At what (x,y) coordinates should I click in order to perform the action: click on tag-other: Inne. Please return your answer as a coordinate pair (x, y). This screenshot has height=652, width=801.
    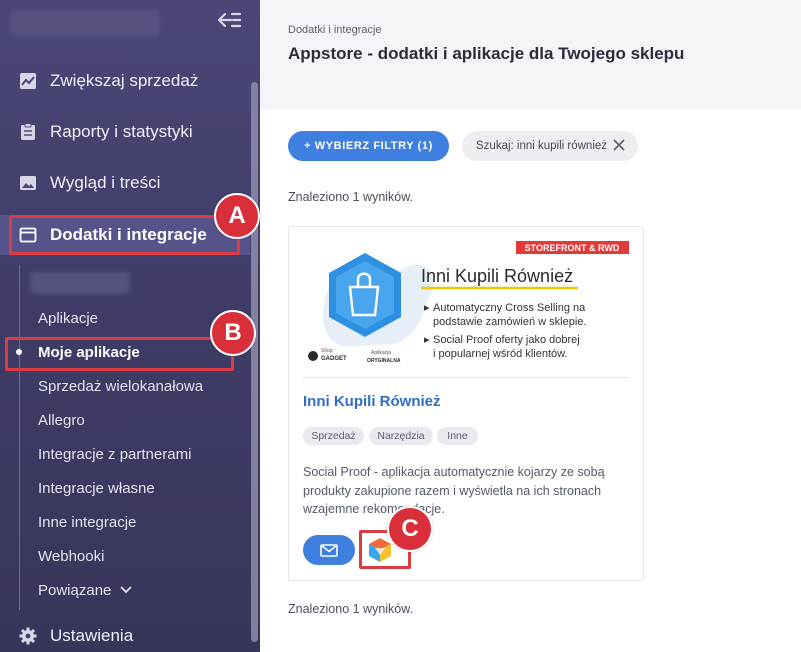
    Looking at the image, I should click on (457, 436).